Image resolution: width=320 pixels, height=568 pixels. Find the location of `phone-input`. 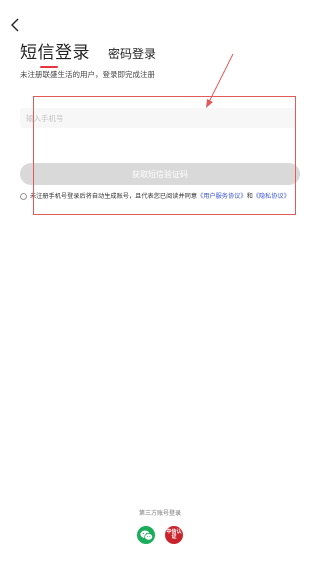

phone-input is located at coordinates (158, 118).